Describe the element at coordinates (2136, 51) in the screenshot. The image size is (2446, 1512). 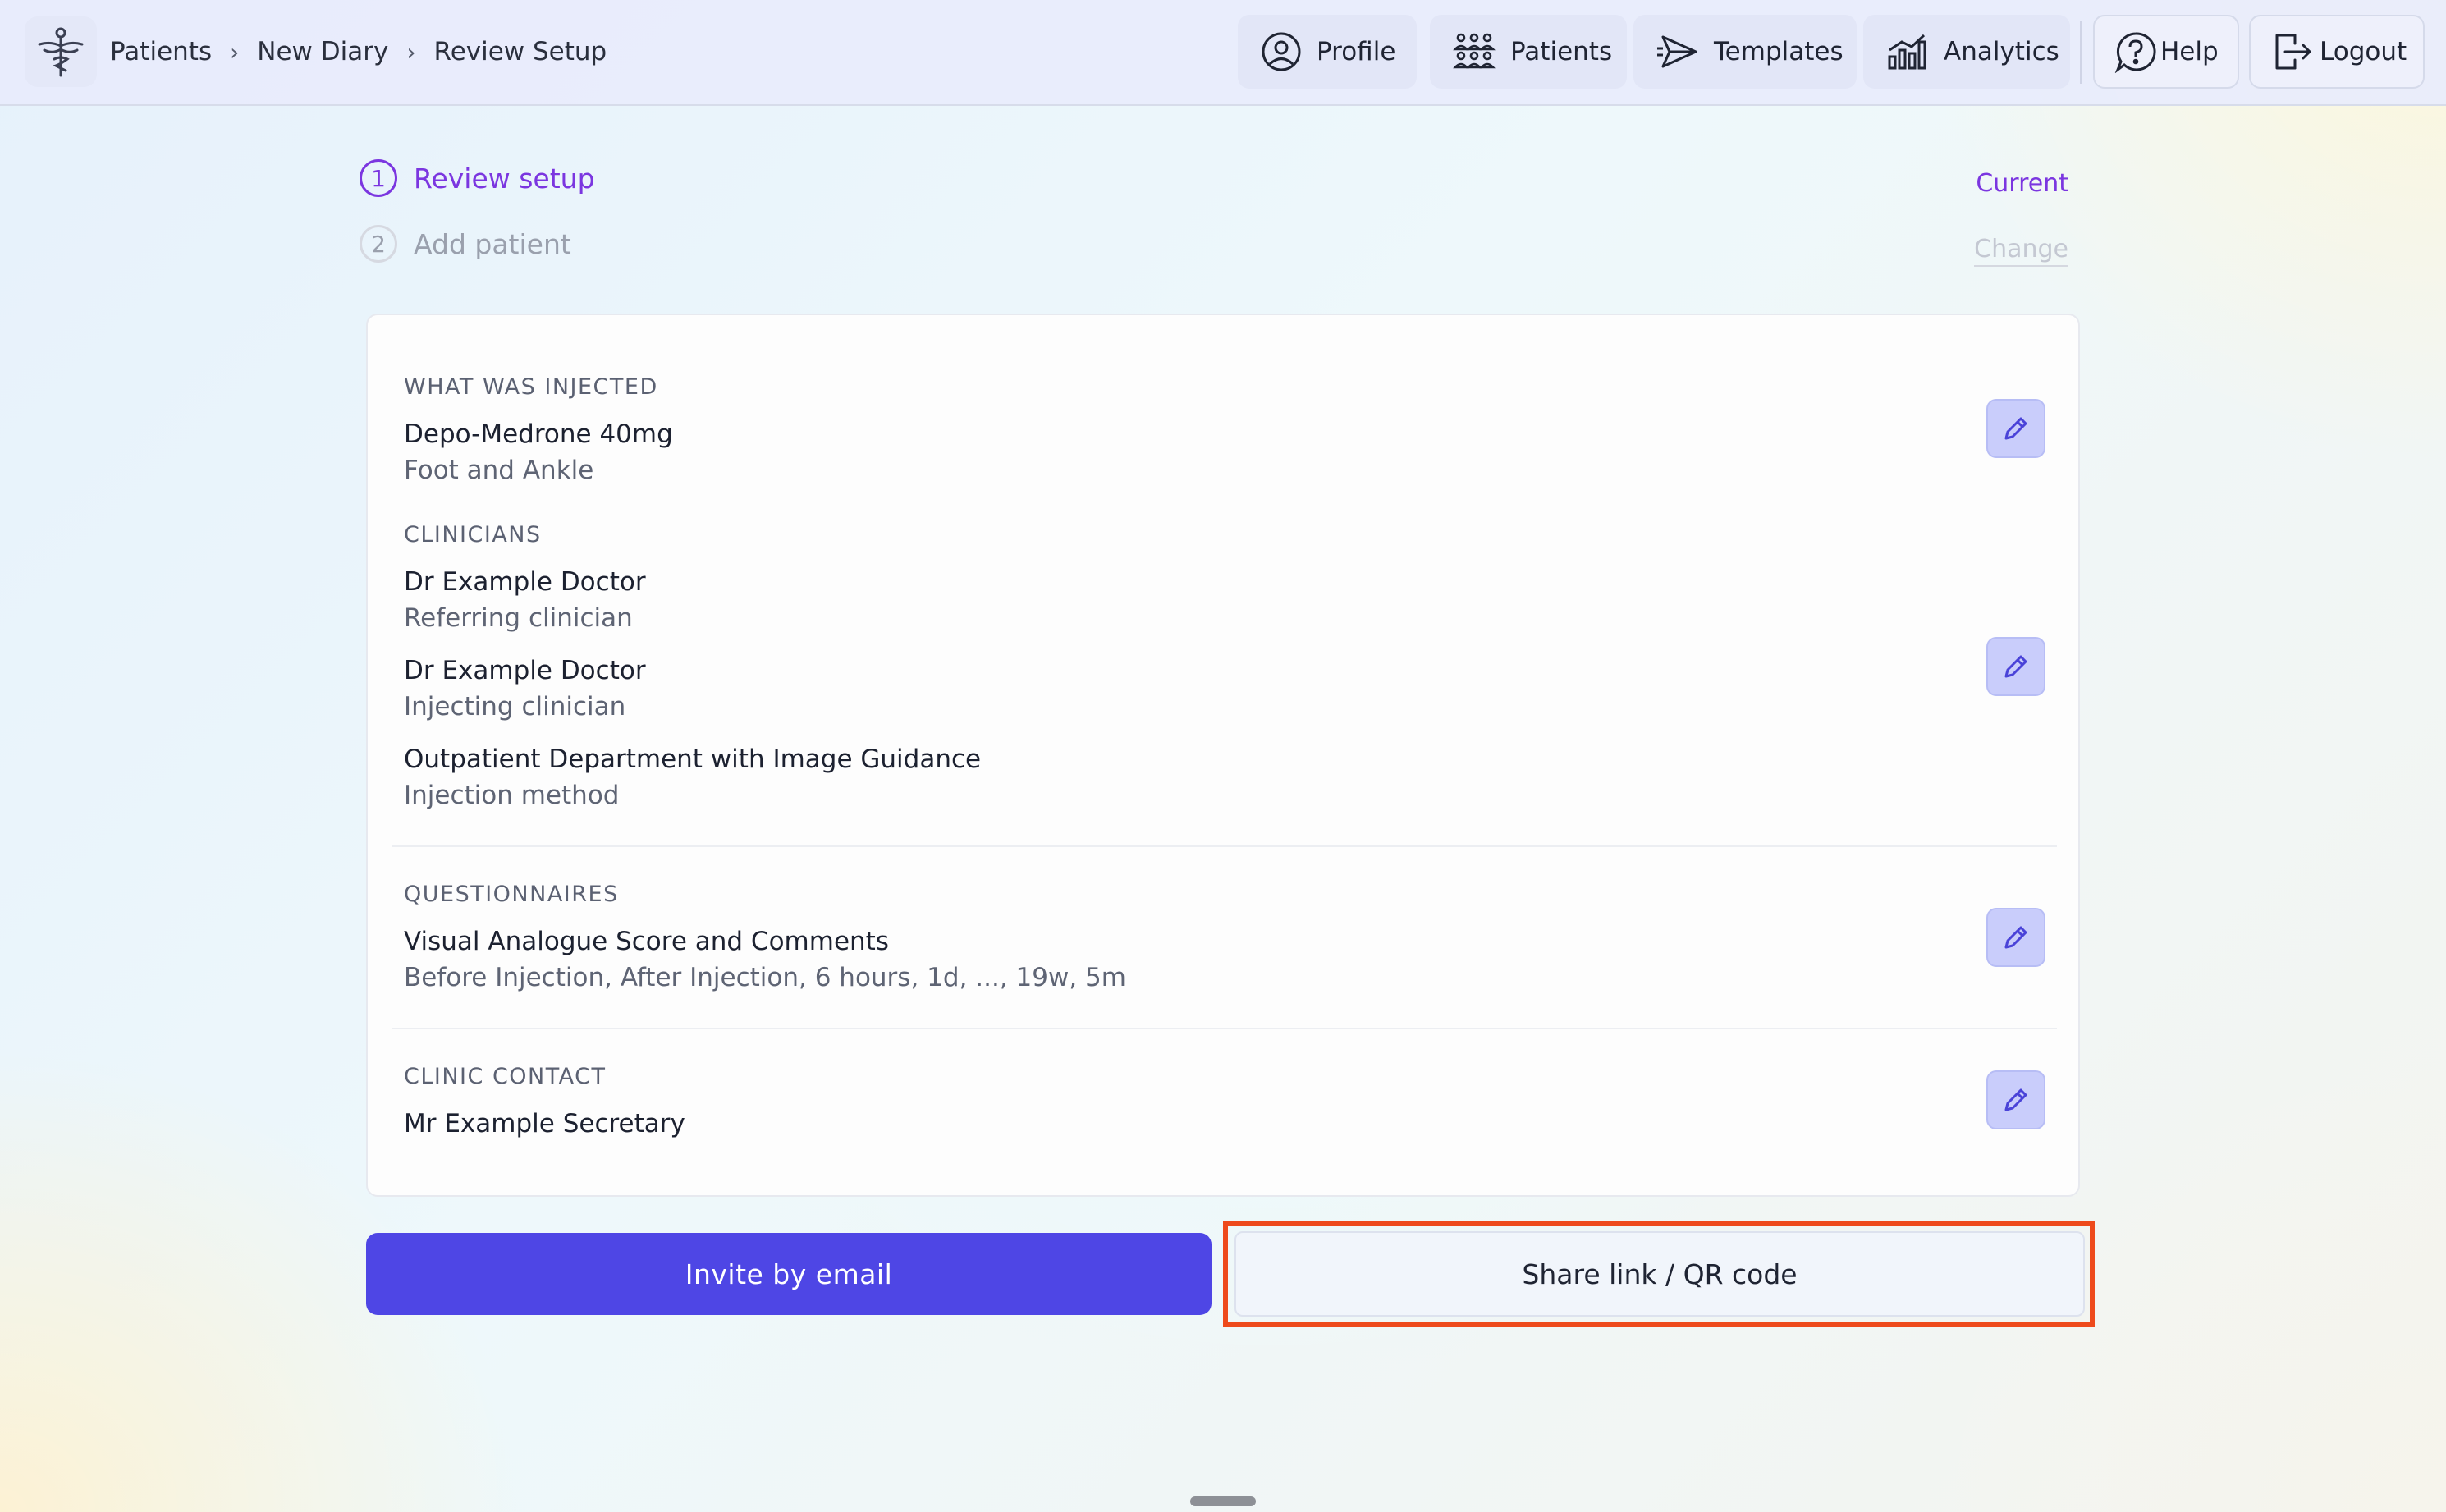
I see `help-bubble-icon` at that location.